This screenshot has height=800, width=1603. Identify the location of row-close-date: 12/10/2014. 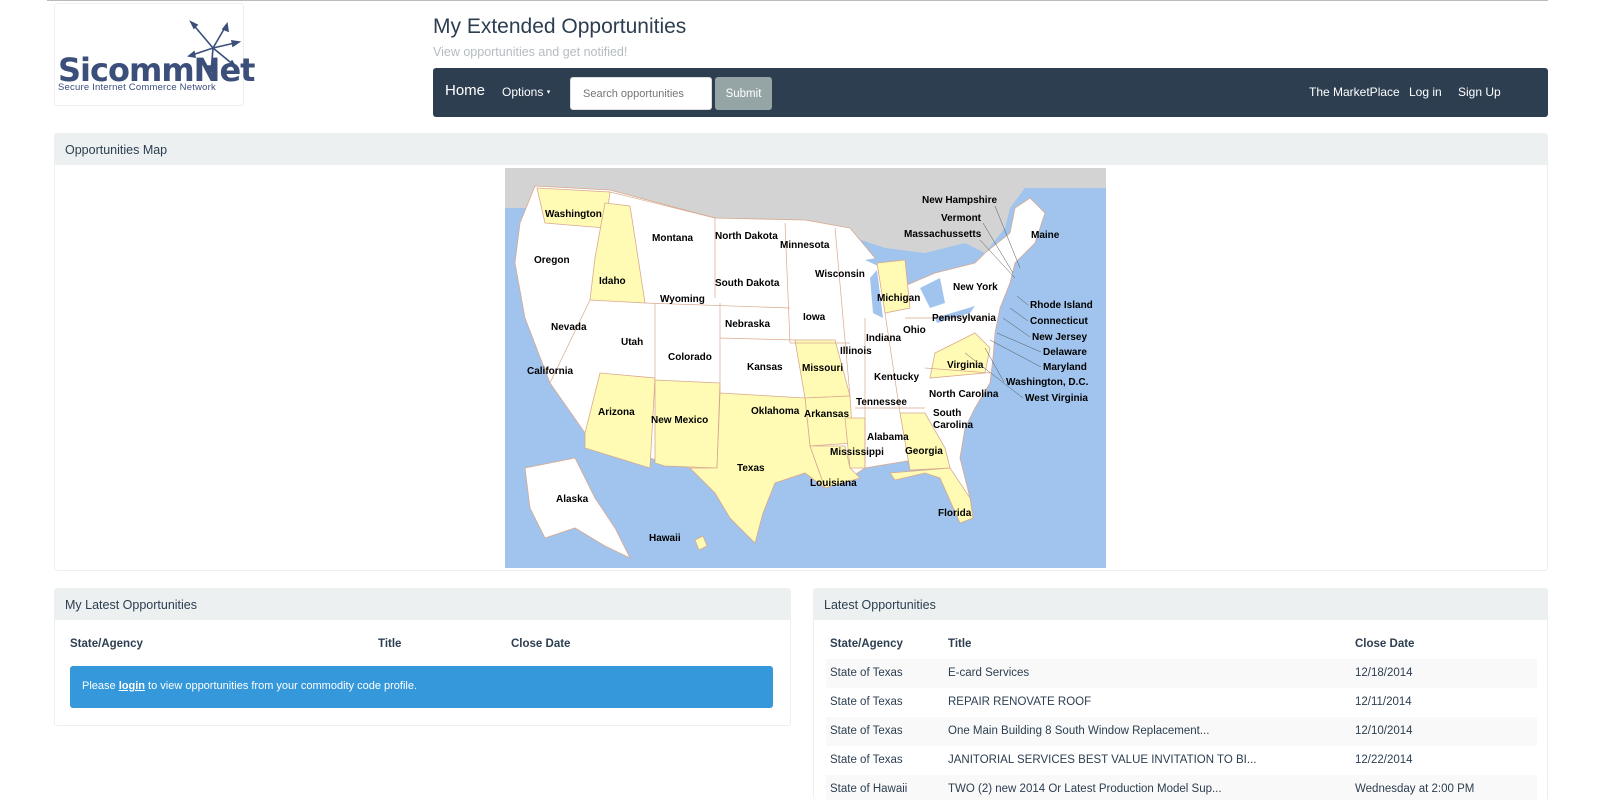
(1384, 731).